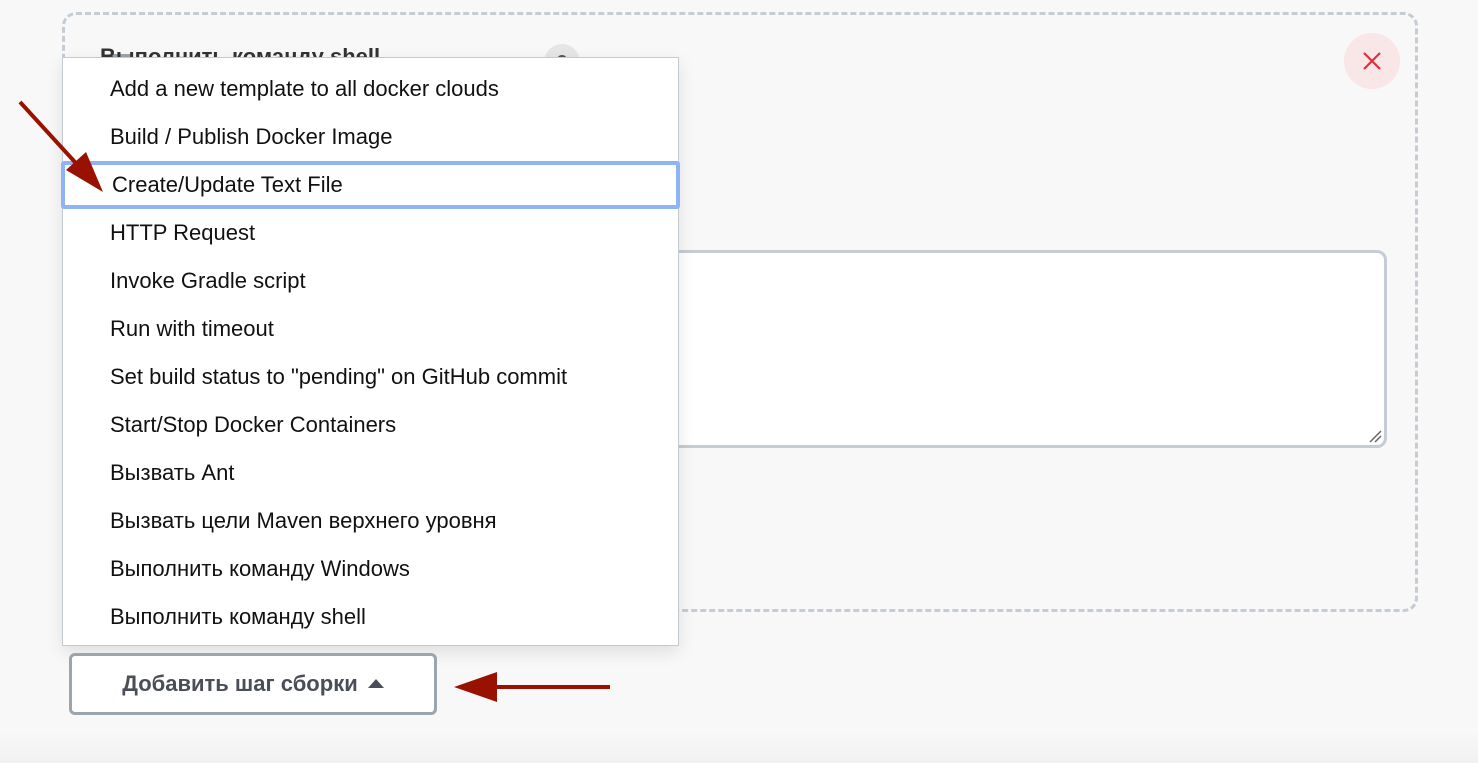 The image size is (1478, 763). Describe the element at coordinates (1375, 436) in the screenshot. I see `resize-grip-icon` at that location.